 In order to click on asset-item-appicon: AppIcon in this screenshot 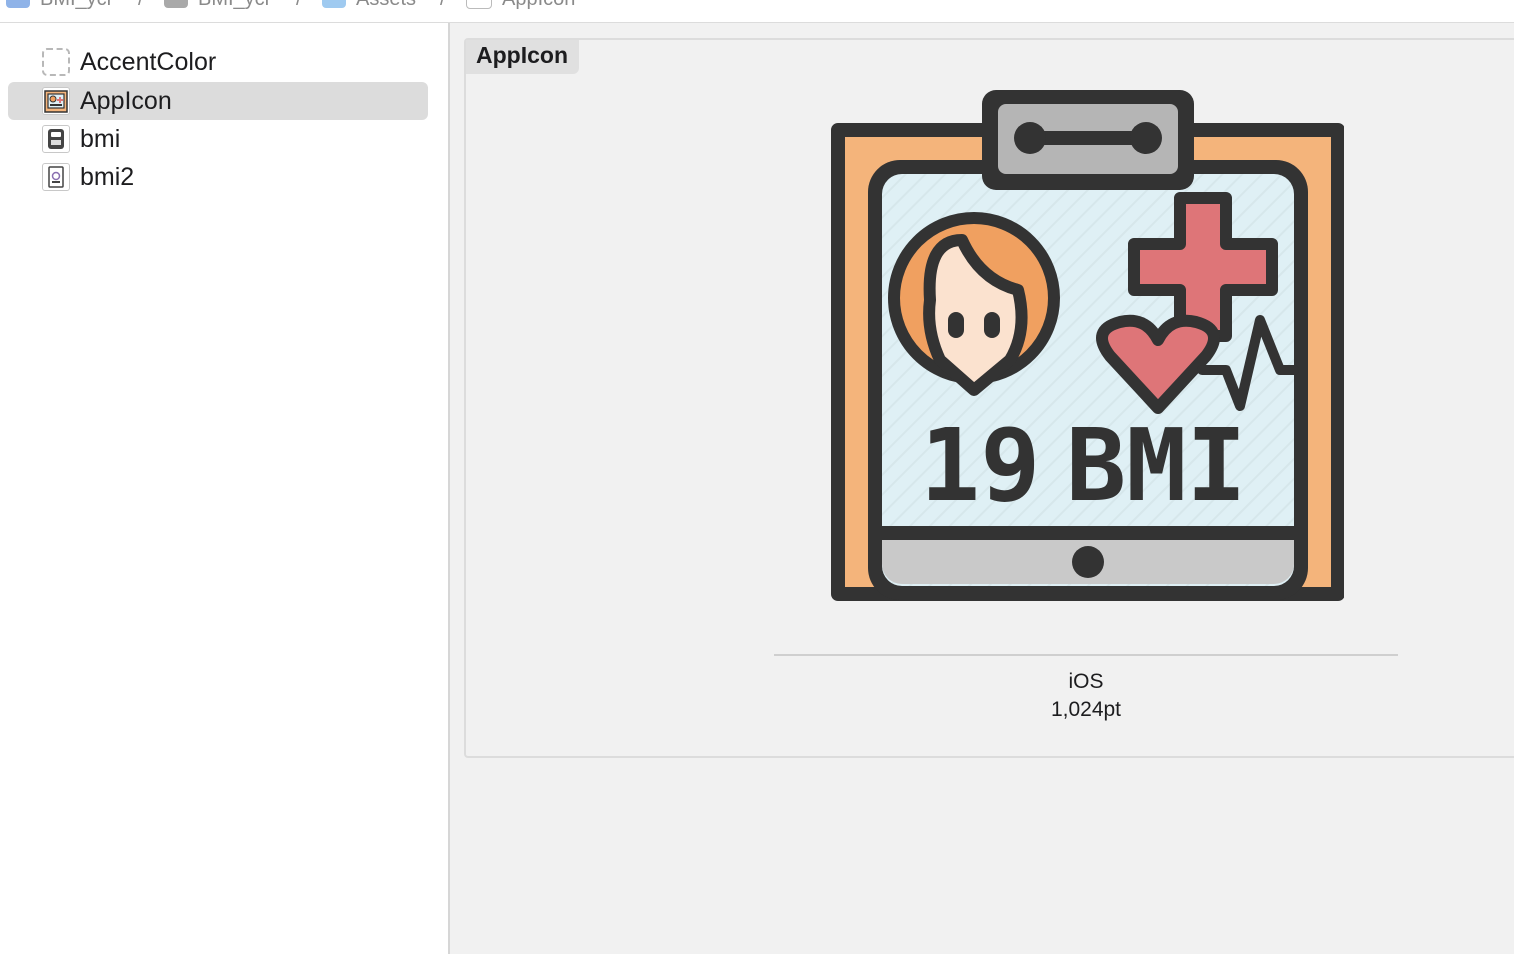, I will do `click(218, 101)`.